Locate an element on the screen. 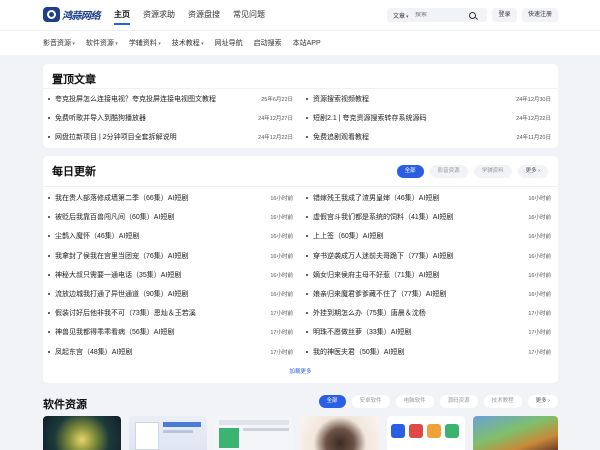  load-more-link: 加载更多 is located at coordinates (300, 371).